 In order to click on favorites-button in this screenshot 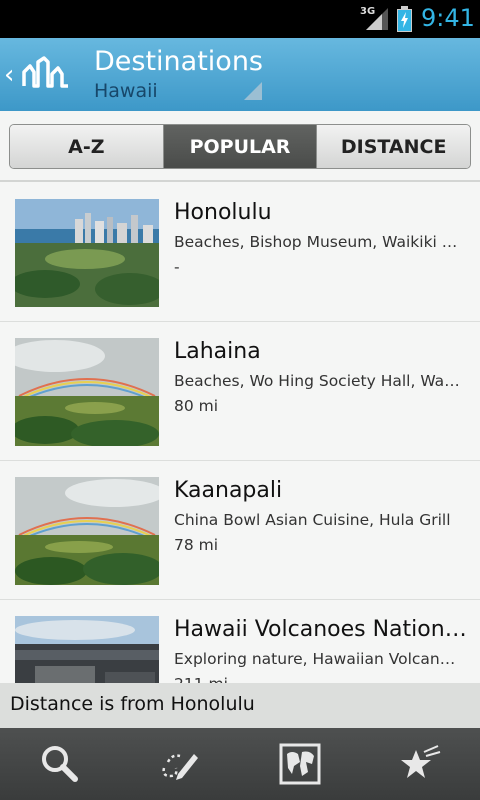, I will do `click(420, 764)`.